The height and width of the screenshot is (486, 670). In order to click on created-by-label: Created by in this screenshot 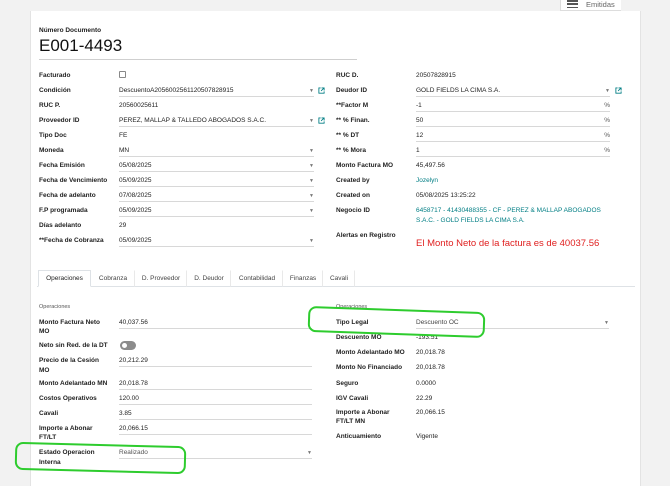, I will do `click(353, 180)`.